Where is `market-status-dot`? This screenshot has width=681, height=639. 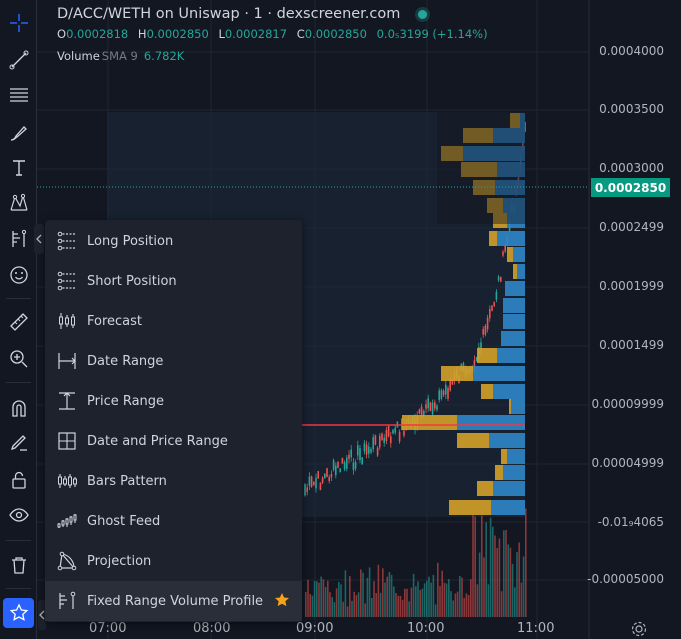
market-status-dot is located at coordinates (423, 14).